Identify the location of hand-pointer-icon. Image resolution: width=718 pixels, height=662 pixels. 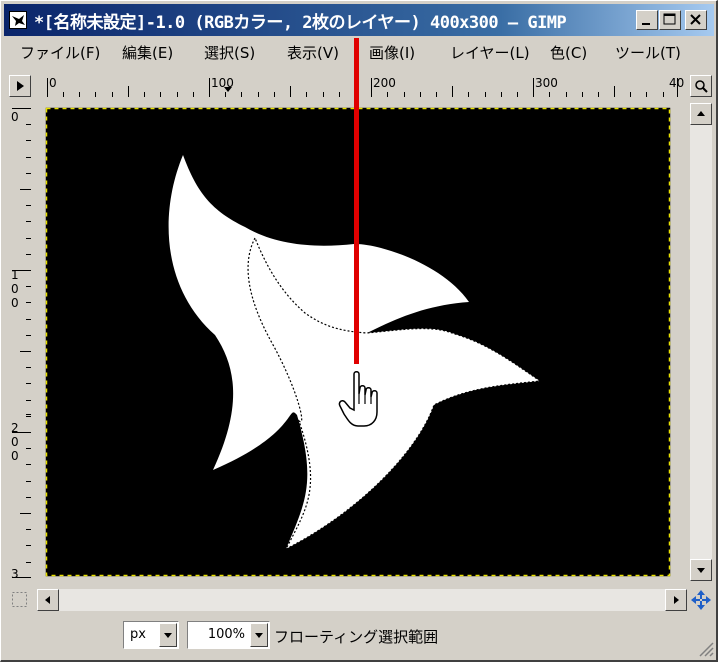
(358, 399).